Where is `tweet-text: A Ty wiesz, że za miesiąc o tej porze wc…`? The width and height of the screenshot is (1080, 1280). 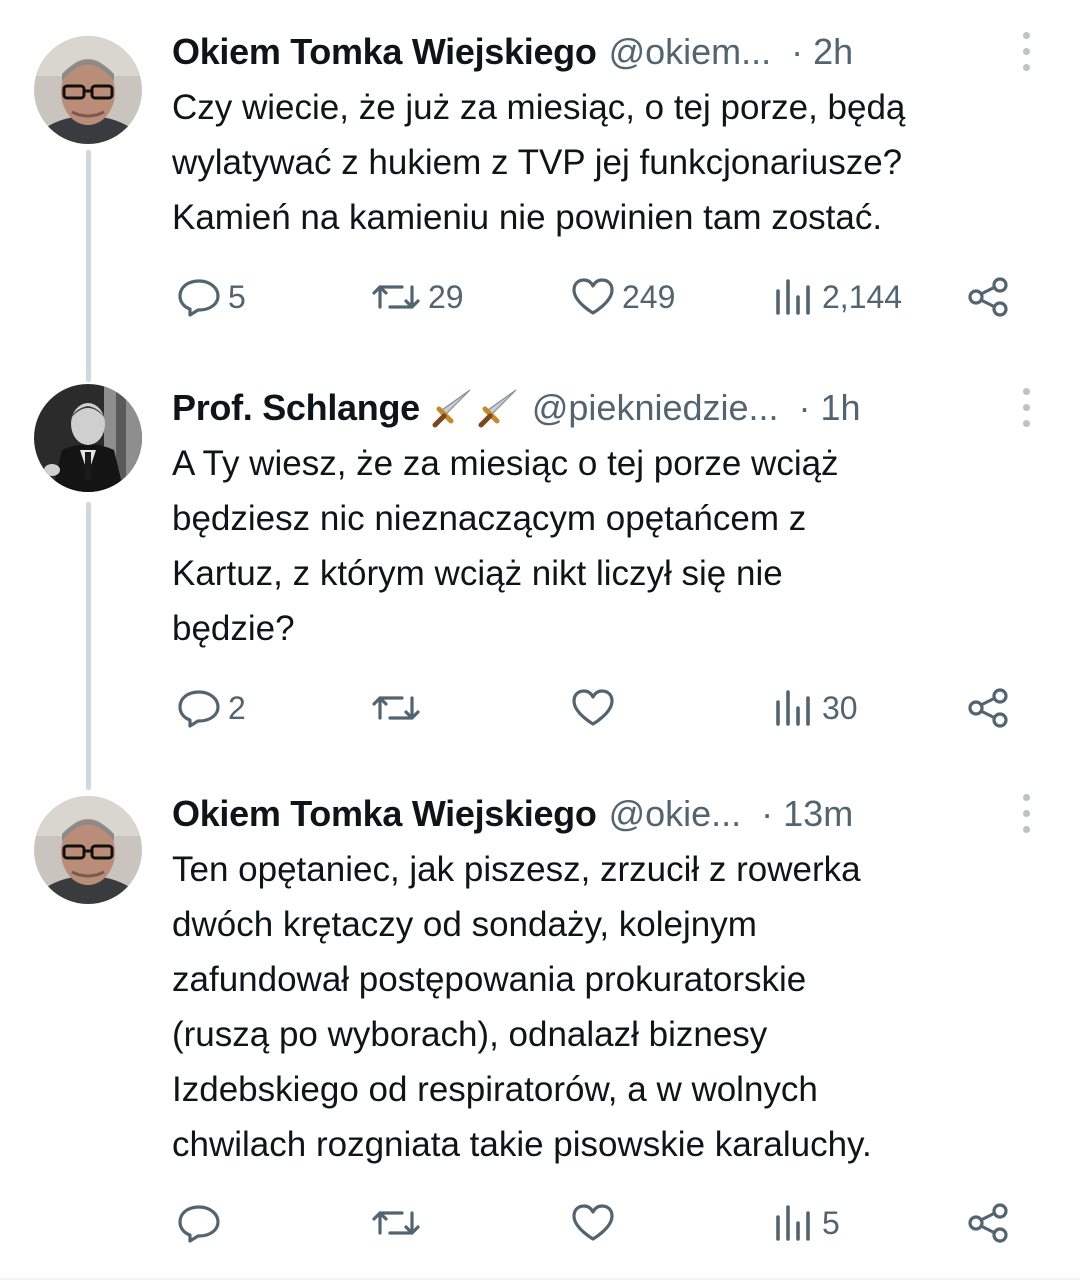
tweet-text: A Ty wiesz, że za miesiąc o tej porze wc… is located at coordinates (606, 546).